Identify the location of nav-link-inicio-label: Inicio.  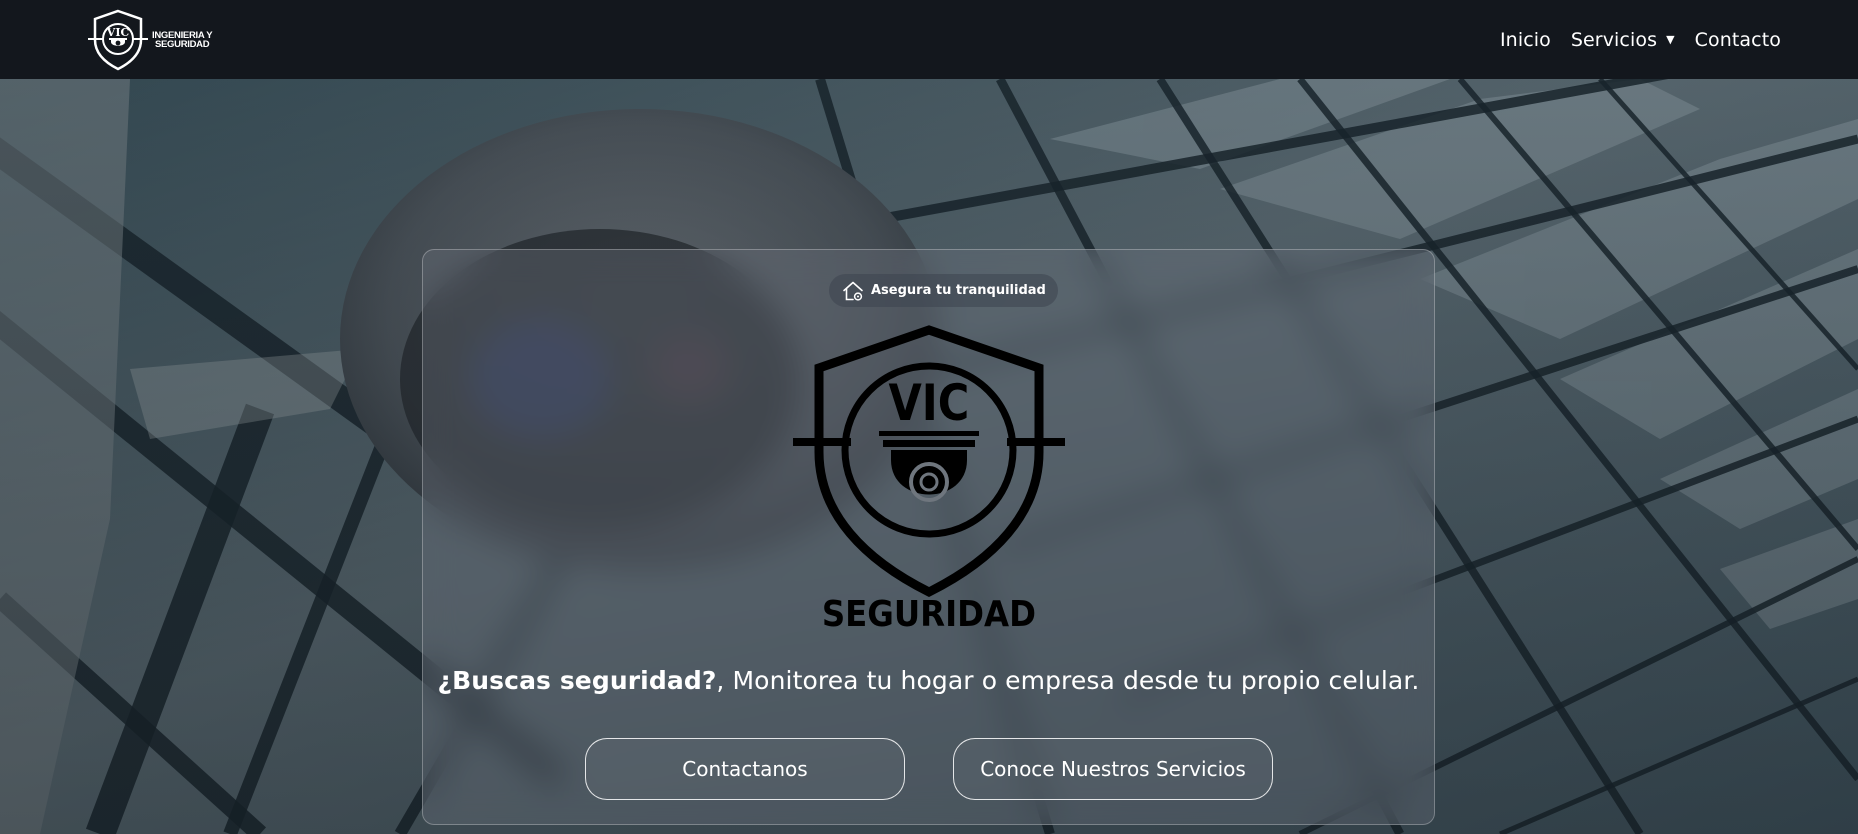
(1525, 39).